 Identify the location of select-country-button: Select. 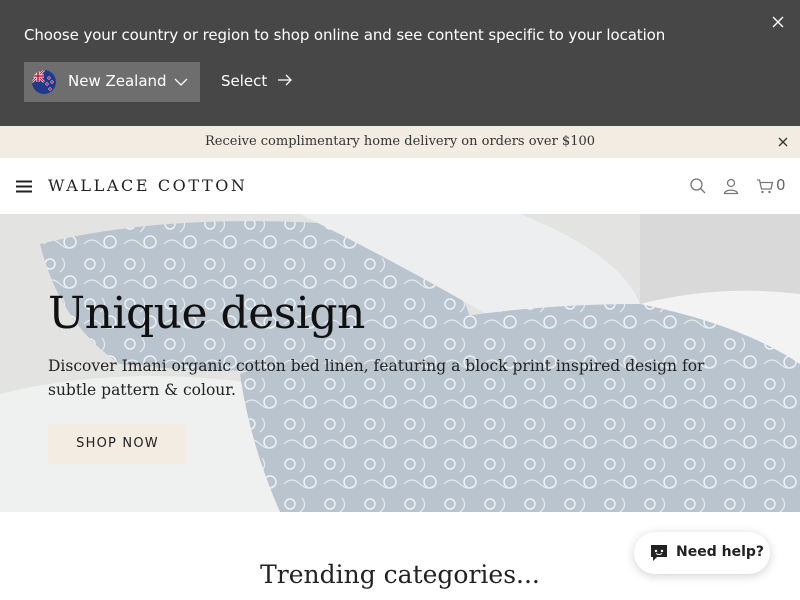
(257, 81).